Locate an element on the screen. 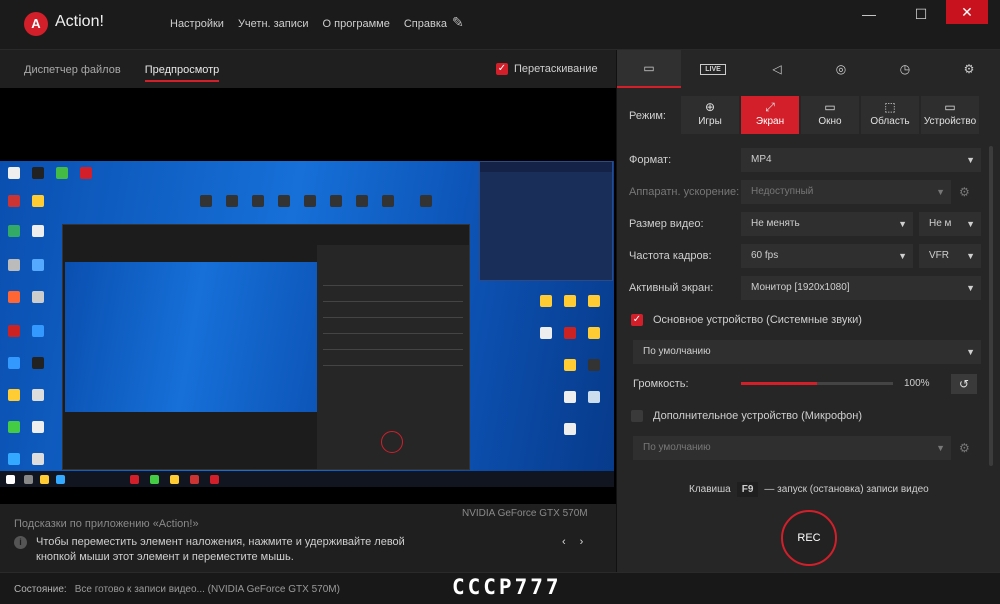 Image resolution: width=1000 pixels, height=604 pixels. taskbar is located at coordinates (307, 479).